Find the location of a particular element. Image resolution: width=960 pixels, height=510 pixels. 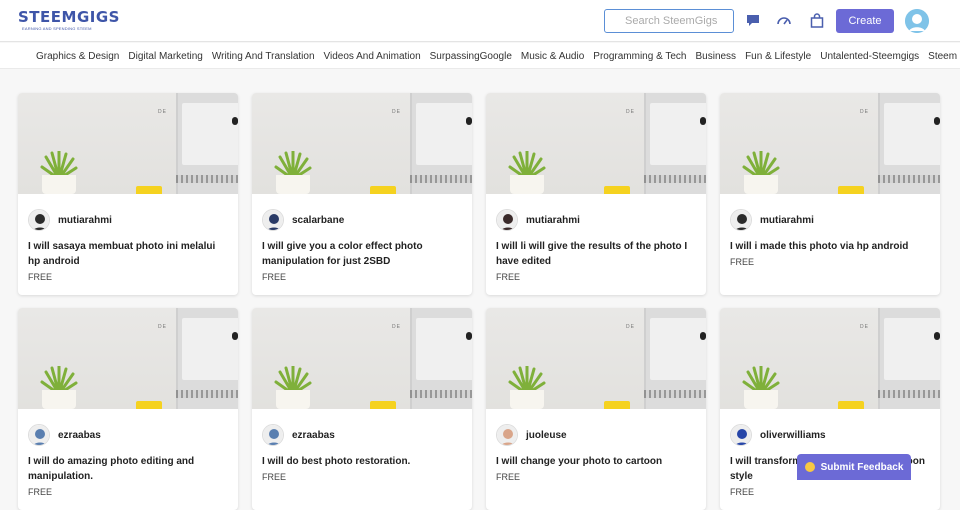

steemgigs-logo: STEEMGIGS EARNING AND SPENDING STEEM is located at coordinates (73, 20).